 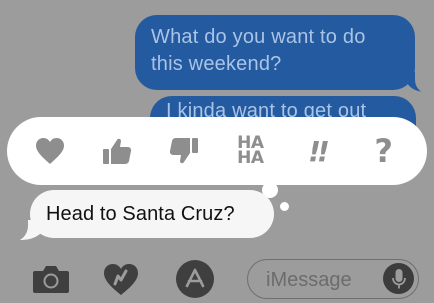 I want to click on haha-icon: HA HA, so click(x=250, y=150).